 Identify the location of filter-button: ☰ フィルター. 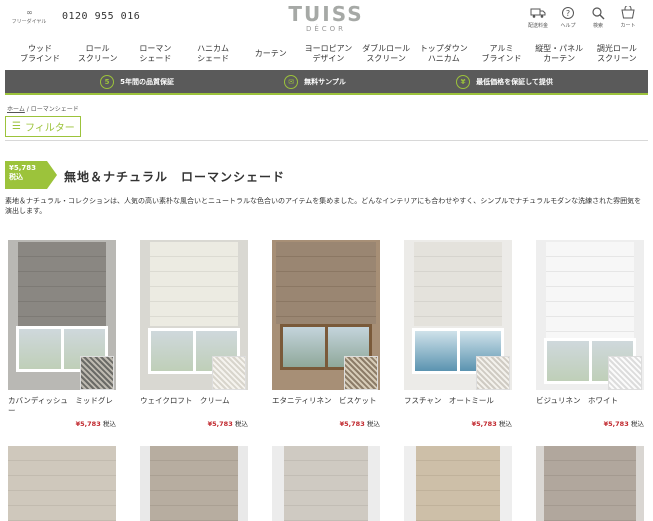
(43, 126).